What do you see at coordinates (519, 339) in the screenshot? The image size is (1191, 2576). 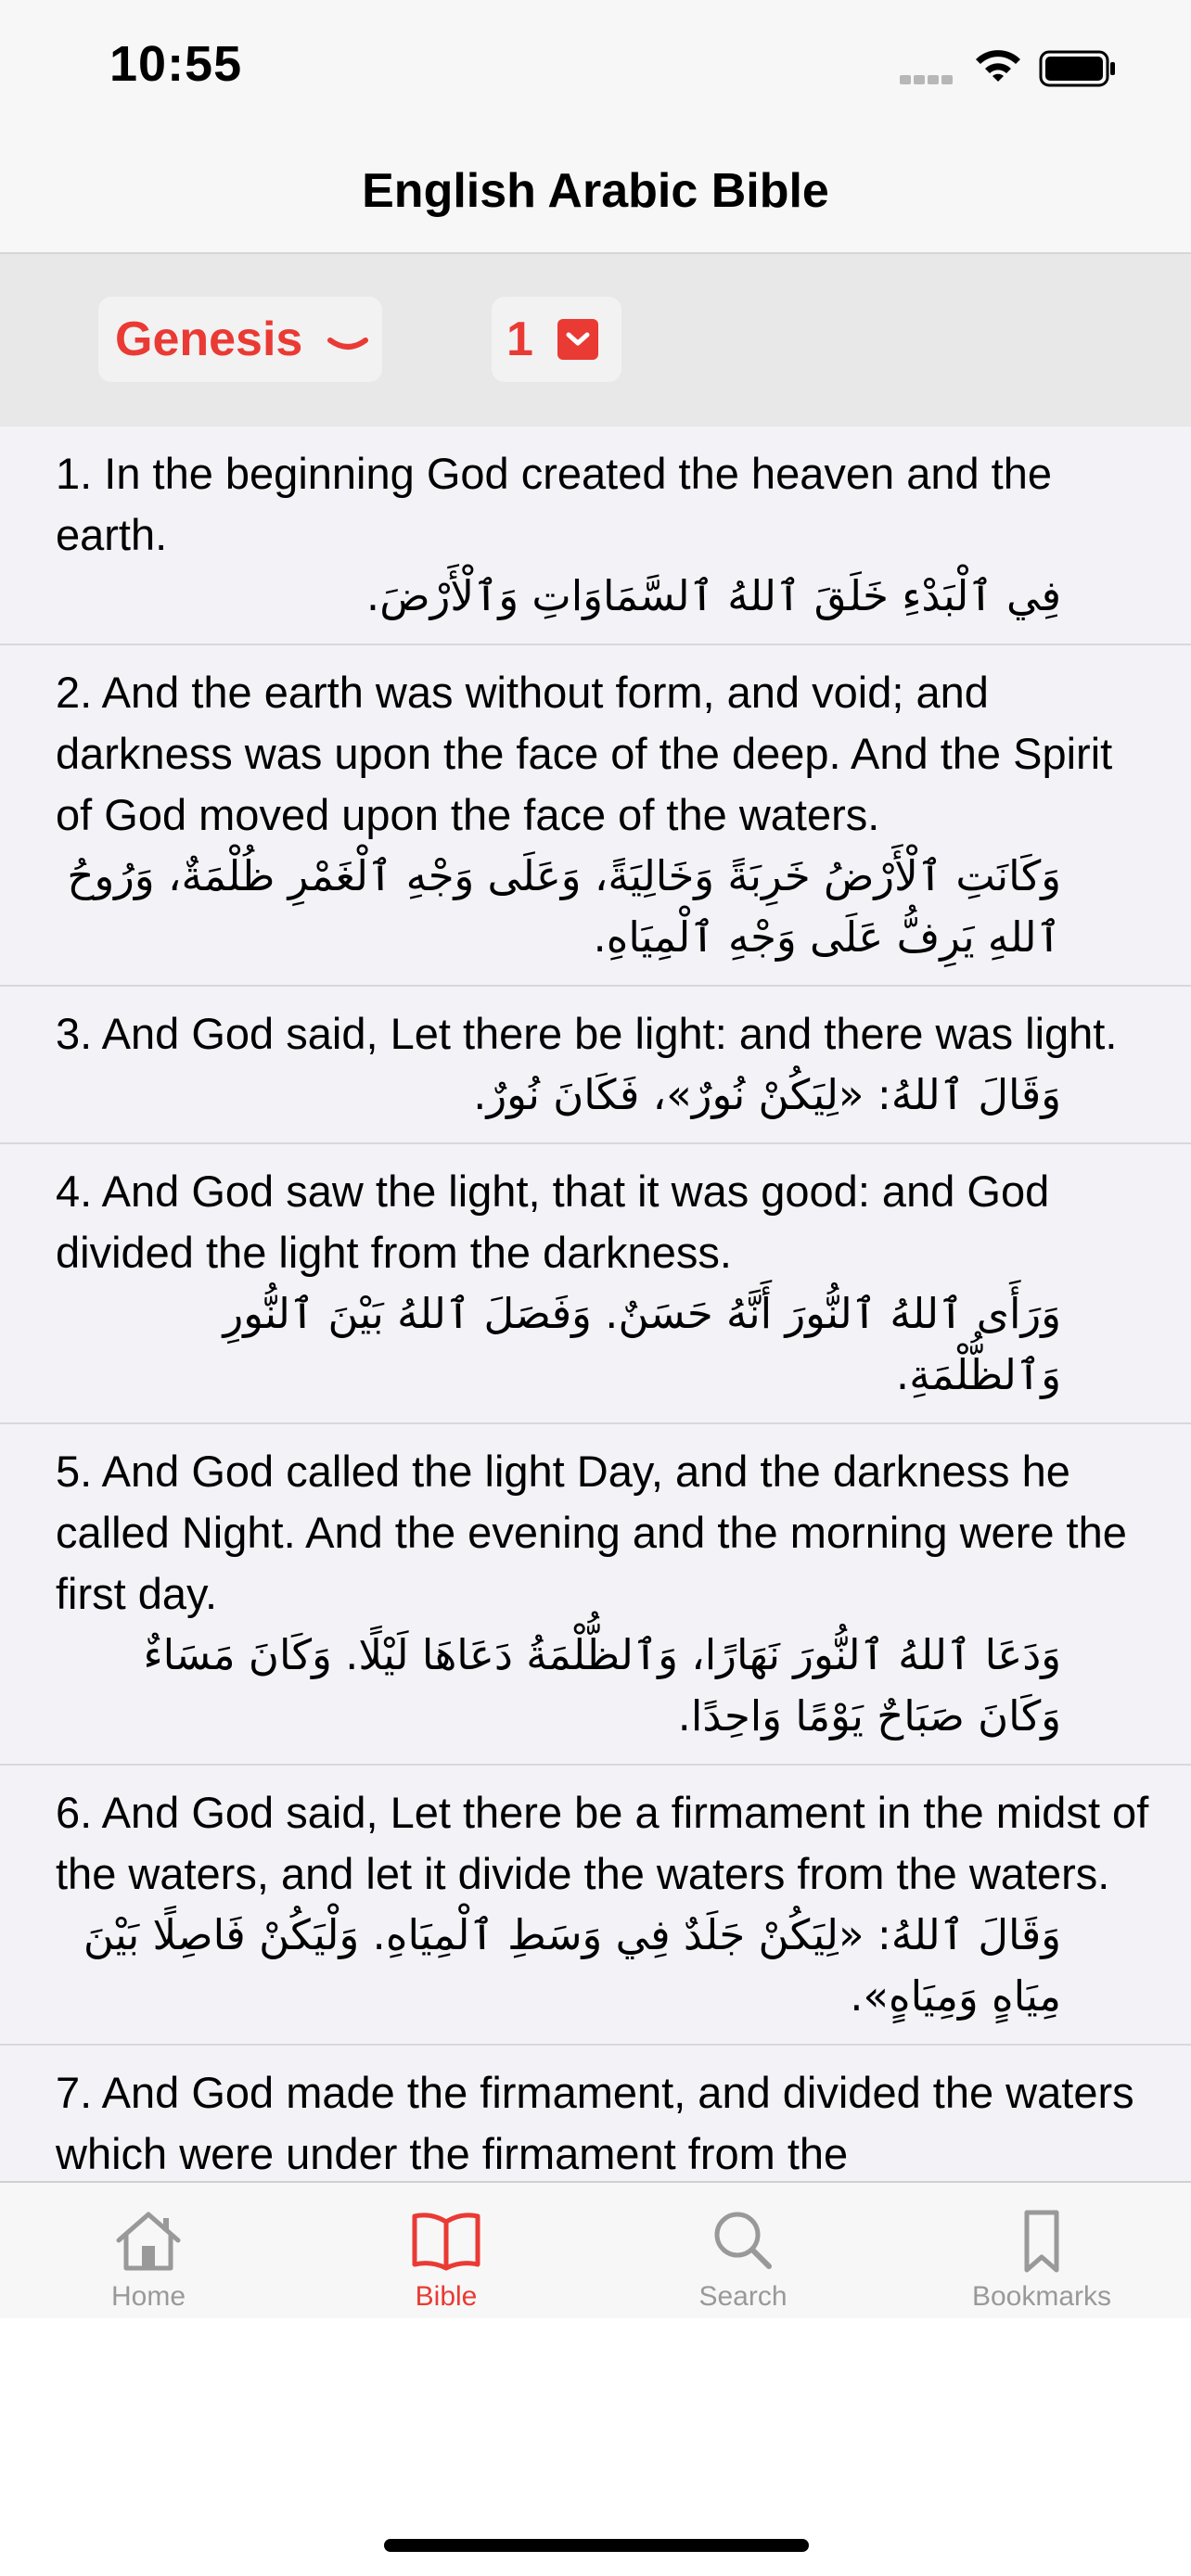 I see `chapter-picker-label: 1` at bounding box center [519, 339].